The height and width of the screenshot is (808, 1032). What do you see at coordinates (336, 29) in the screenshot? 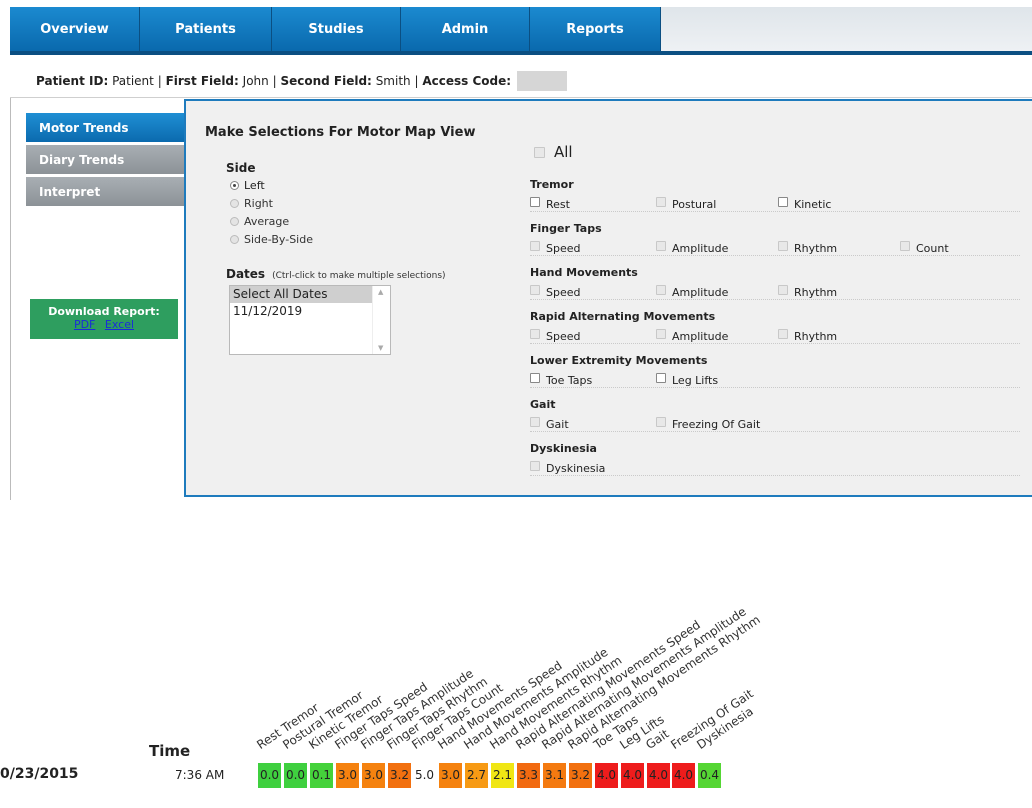
I see `tab-studies: Studies` at bounding box center [336, 29].